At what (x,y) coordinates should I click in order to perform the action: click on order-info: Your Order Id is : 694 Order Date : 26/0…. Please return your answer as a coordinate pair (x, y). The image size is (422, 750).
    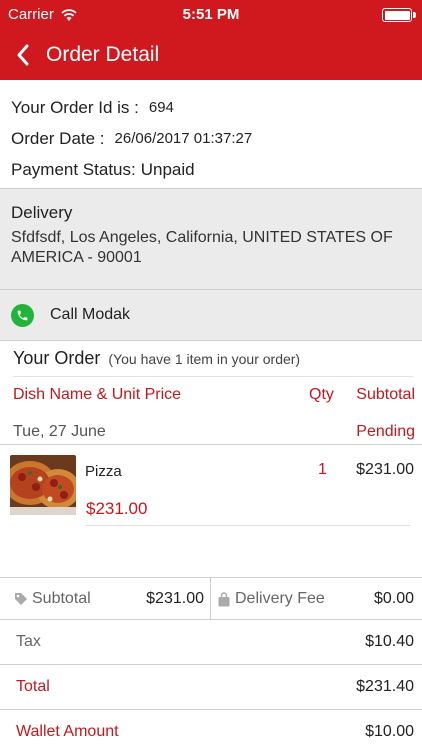
    Looking at the image, I should click on (211, 134).